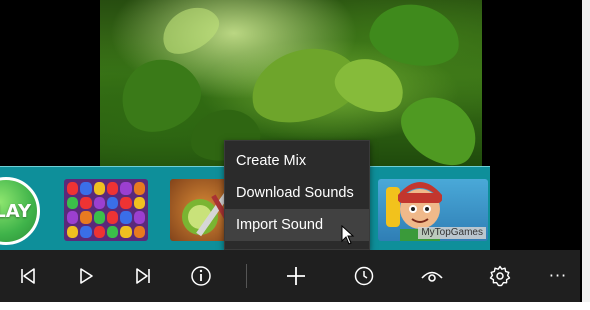 This screenshot has height=310, width=590. I want to click on info-icon, so click(201, 276).